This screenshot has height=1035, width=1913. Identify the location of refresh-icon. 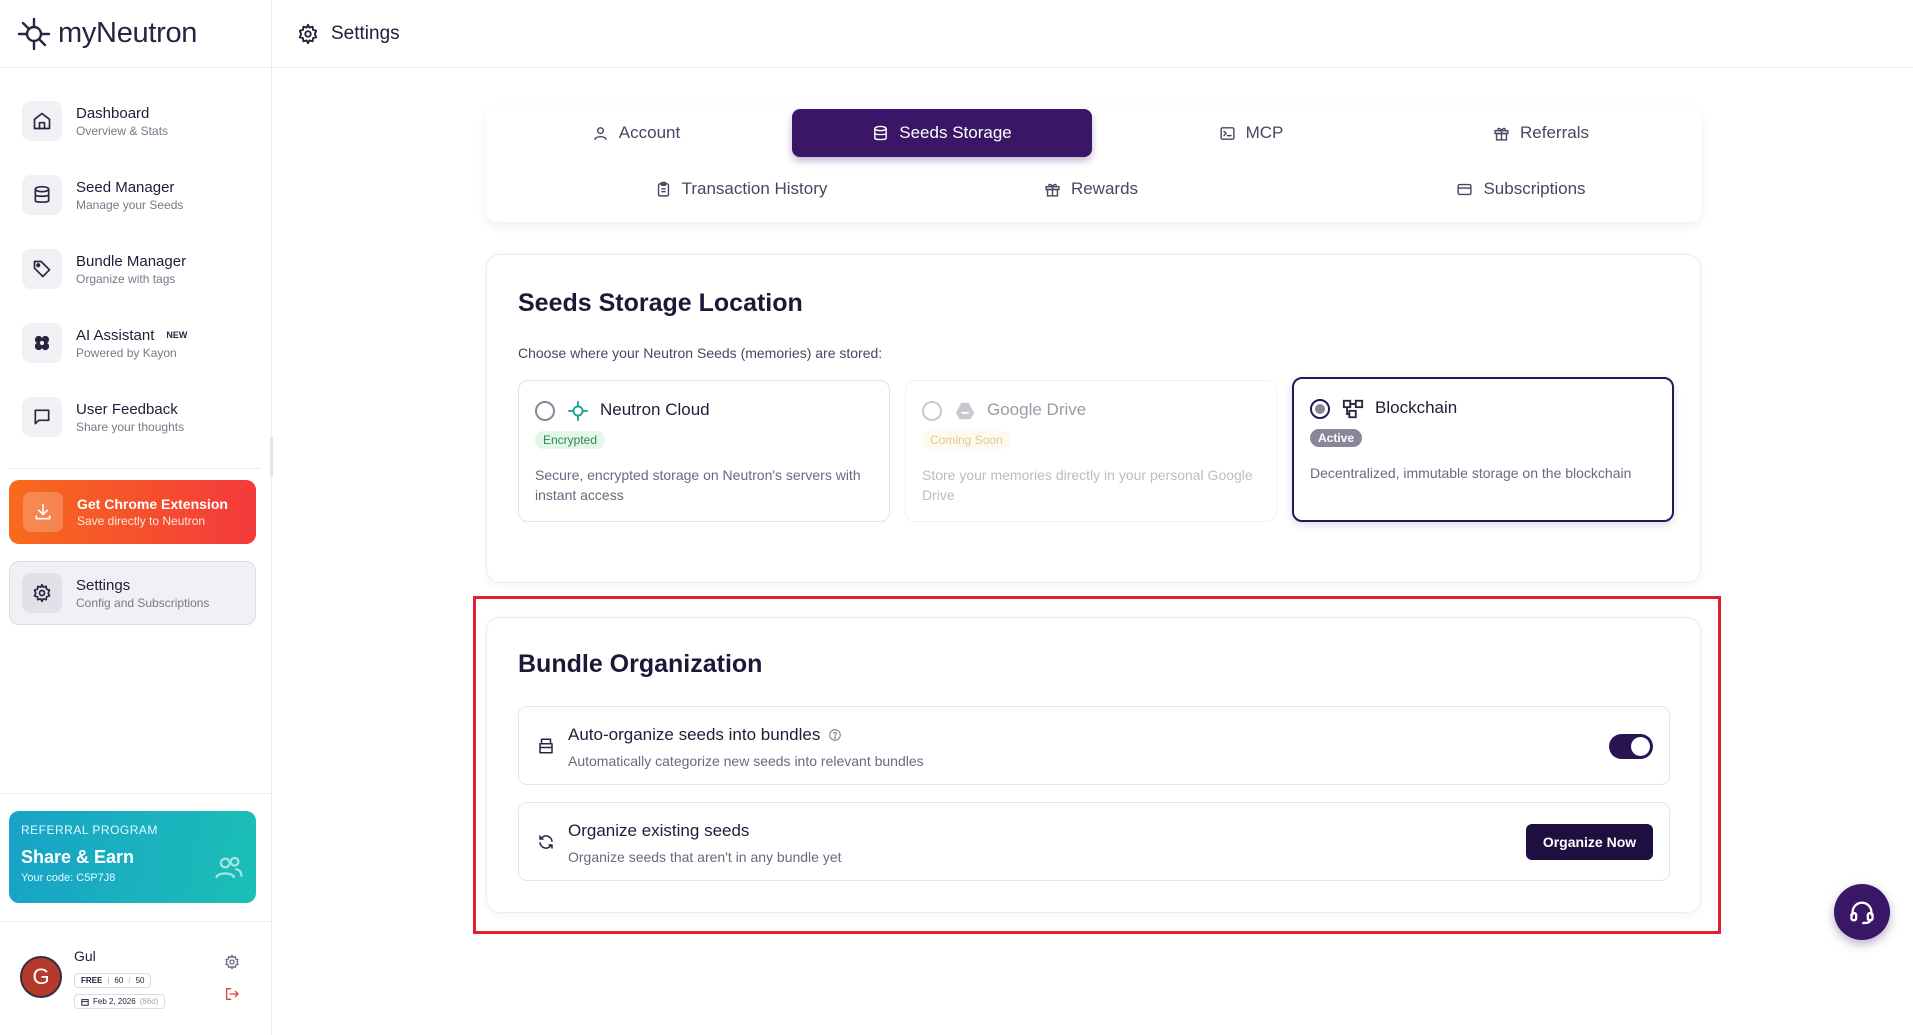
(546, 842).